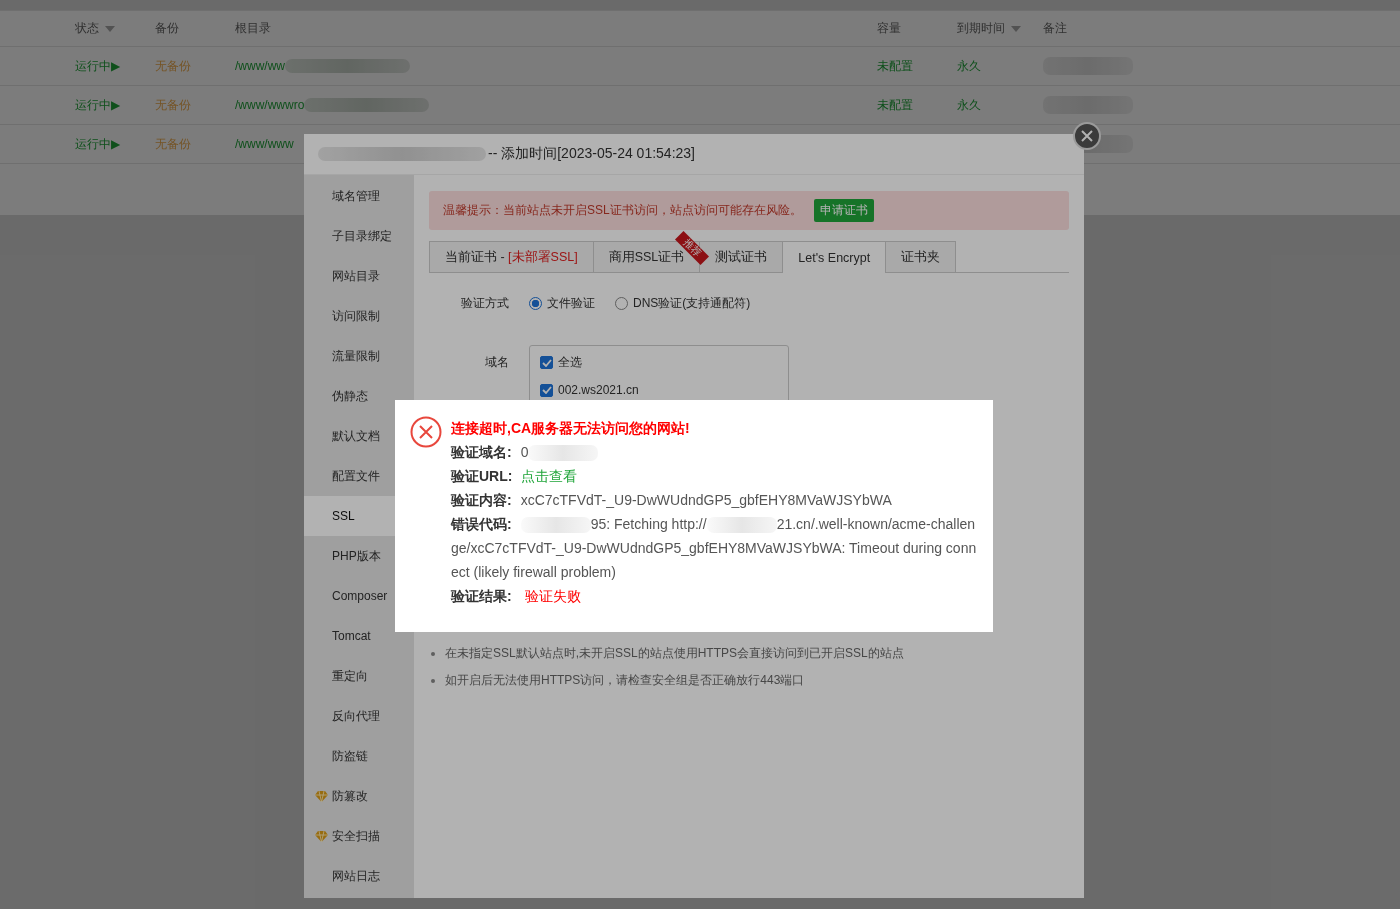 This screenshot has height=909, width=1400. I want to click on table-cell: /www/ww, so click(260, 66).